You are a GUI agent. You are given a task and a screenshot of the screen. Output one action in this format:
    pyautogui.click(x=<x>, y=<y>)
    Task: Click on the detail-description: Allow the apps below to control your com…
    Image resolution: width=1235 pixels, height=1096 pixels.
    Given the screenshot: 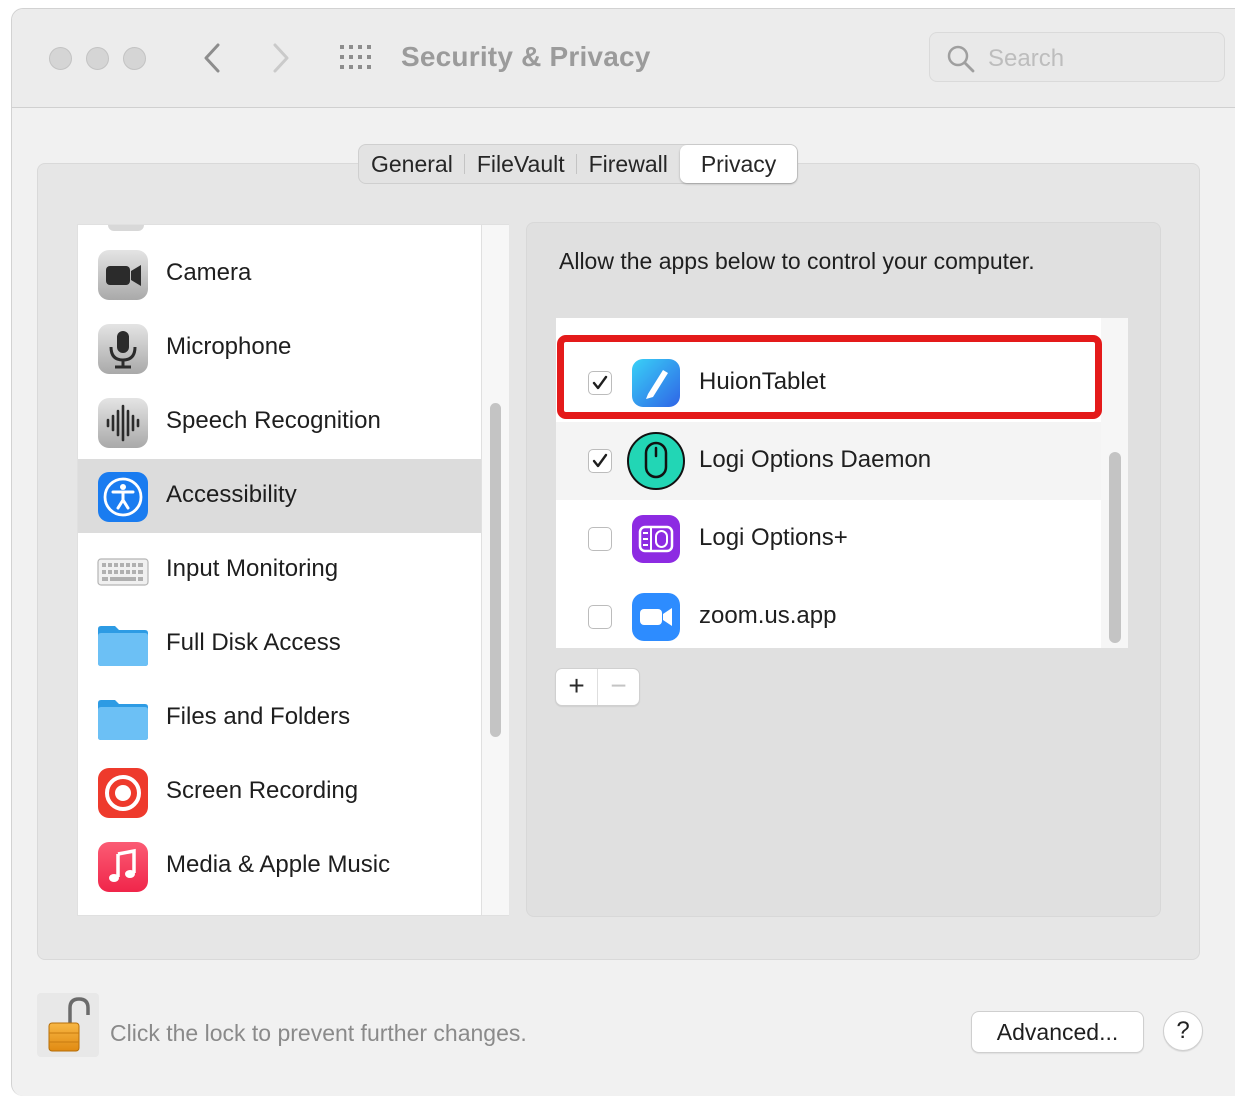 What is the action you would take?
    pyautogui.click(x=797, y=261)
    